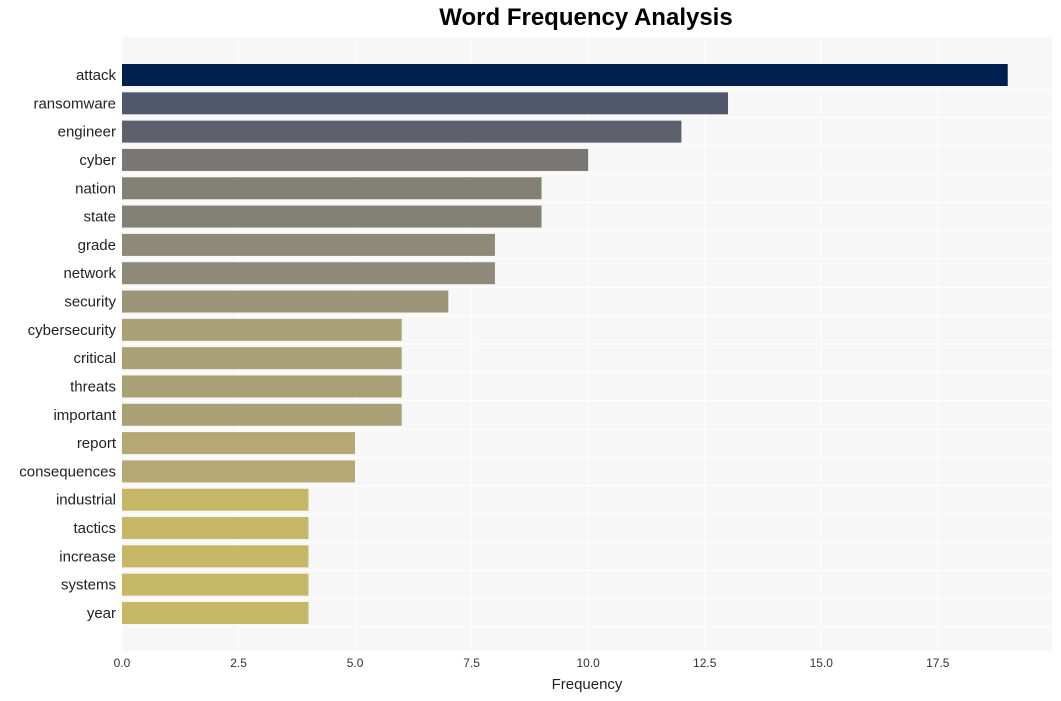  I want to click on x-tick-label: 5.0, so click(355, 663).